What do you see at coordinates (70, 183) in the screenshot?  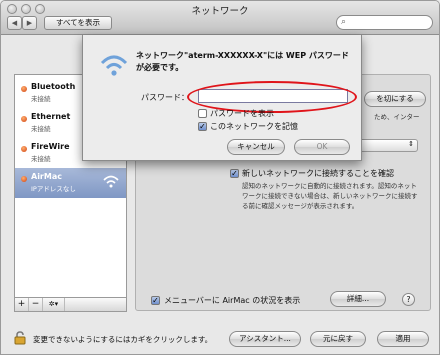 I see `sidebar-item-airmac: AirMac IPアドレスなし` at bounding box center [70, 183].